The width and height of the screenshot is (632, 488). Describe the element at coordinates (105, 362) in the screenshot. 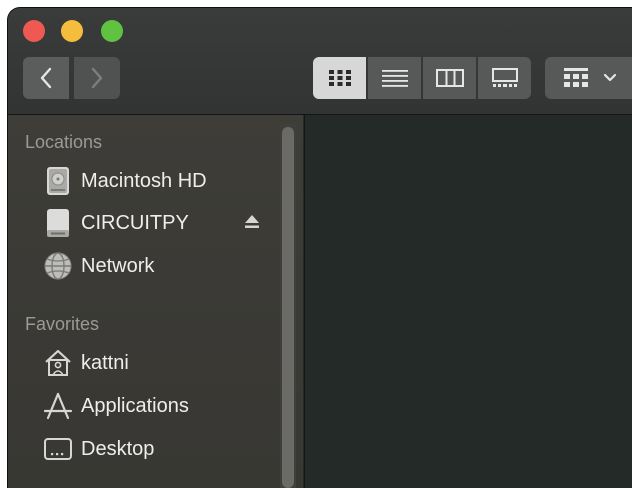

I see `sidebar-item-label: kattni` at that location.